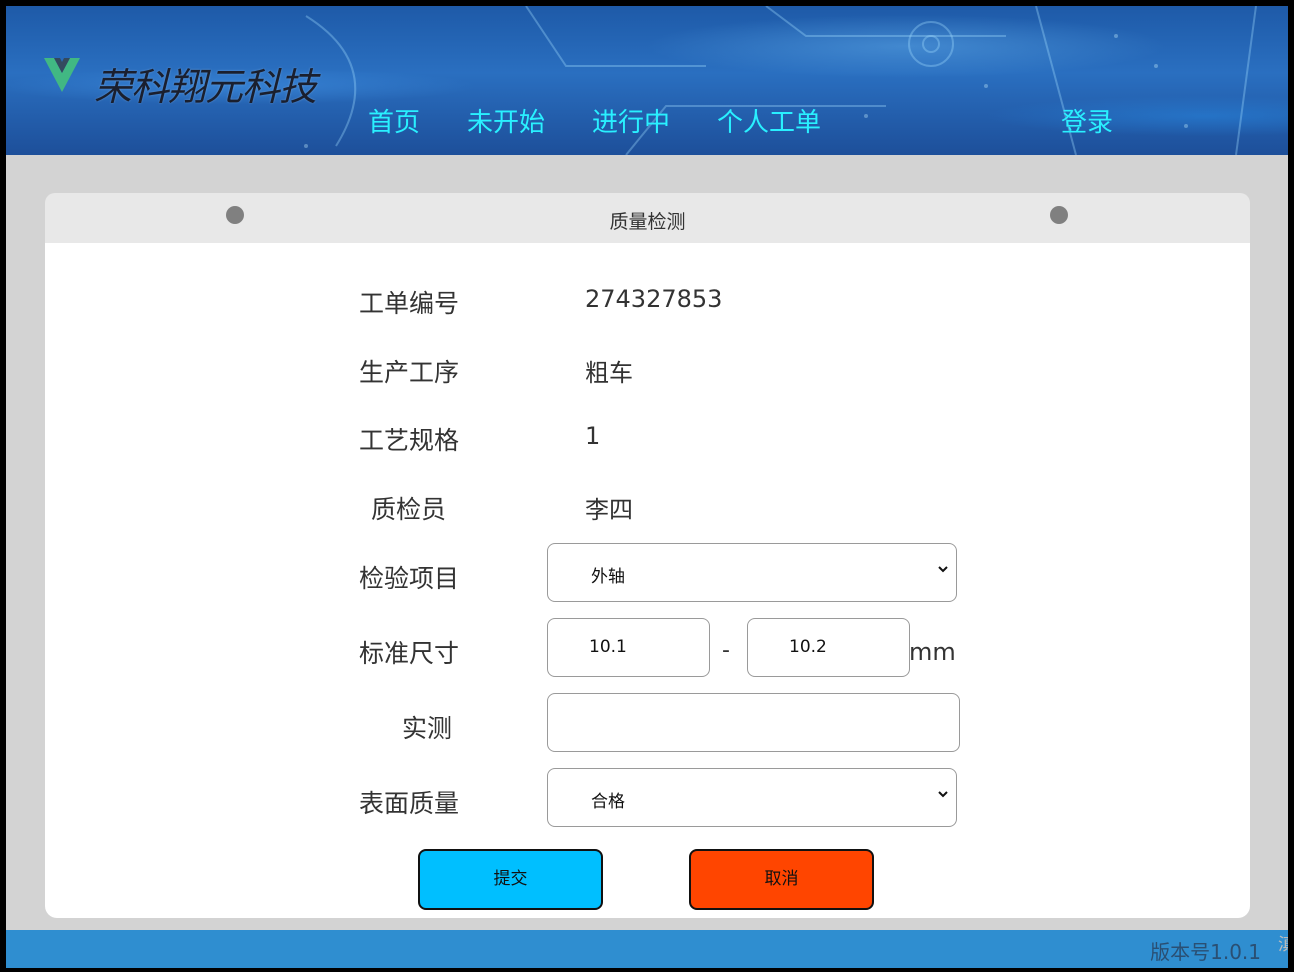  What do you see at coordinates (409, 803) in the screenshot?
I see `surface-label: 表面质量` at bounding box center [409, 803].